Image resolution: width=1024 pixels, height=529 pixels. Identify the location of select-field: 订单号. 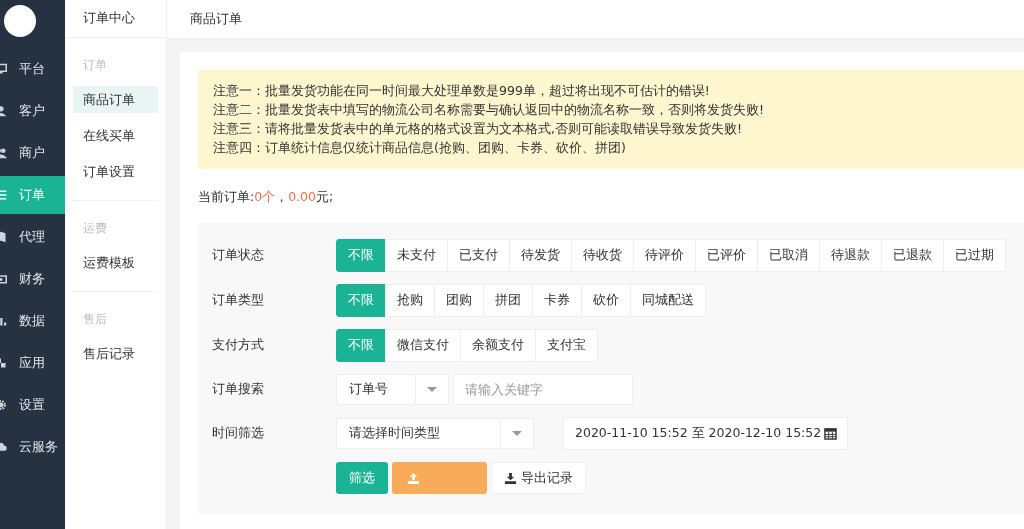
(392, 389).